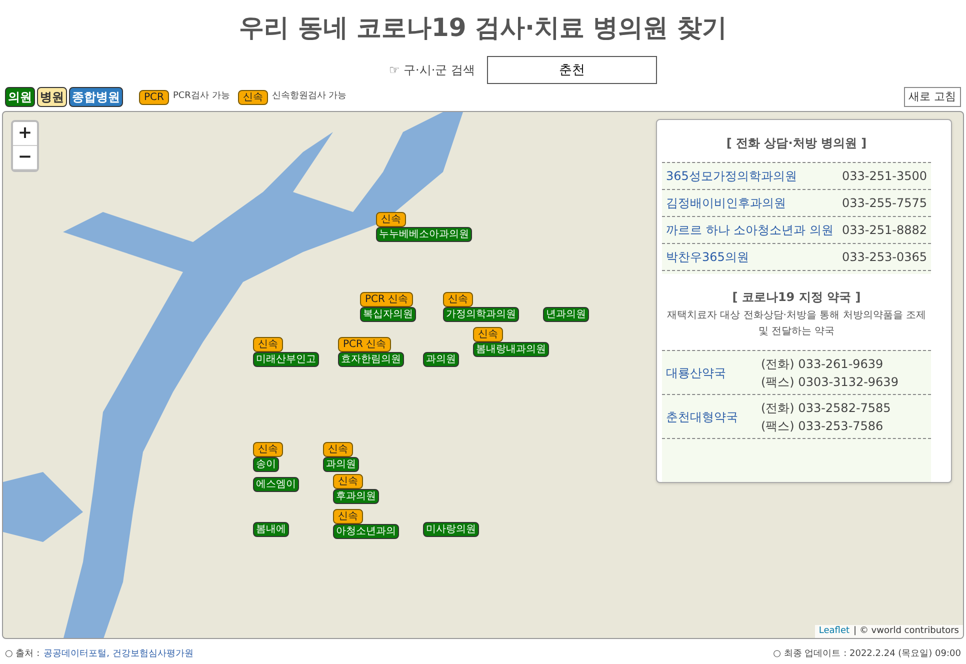  Describe the element at coordinates (796, 297) in the screenshot. I see `panel-title: [ 코로나19 지정 약국 ]` at that location.